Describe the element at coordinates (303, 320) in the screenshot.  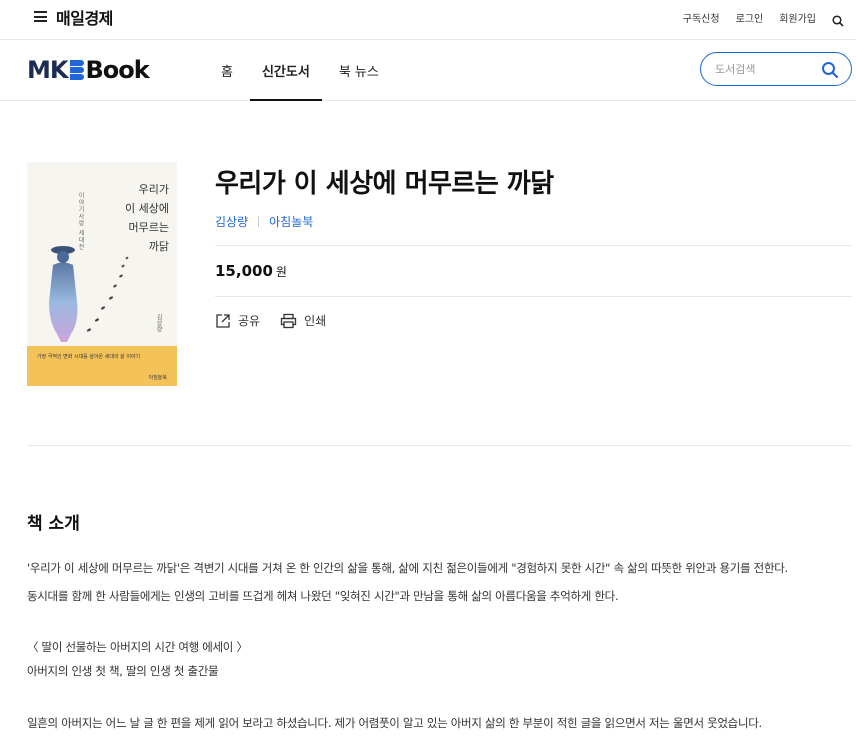
I see `print-button: 인쇄` at that location.